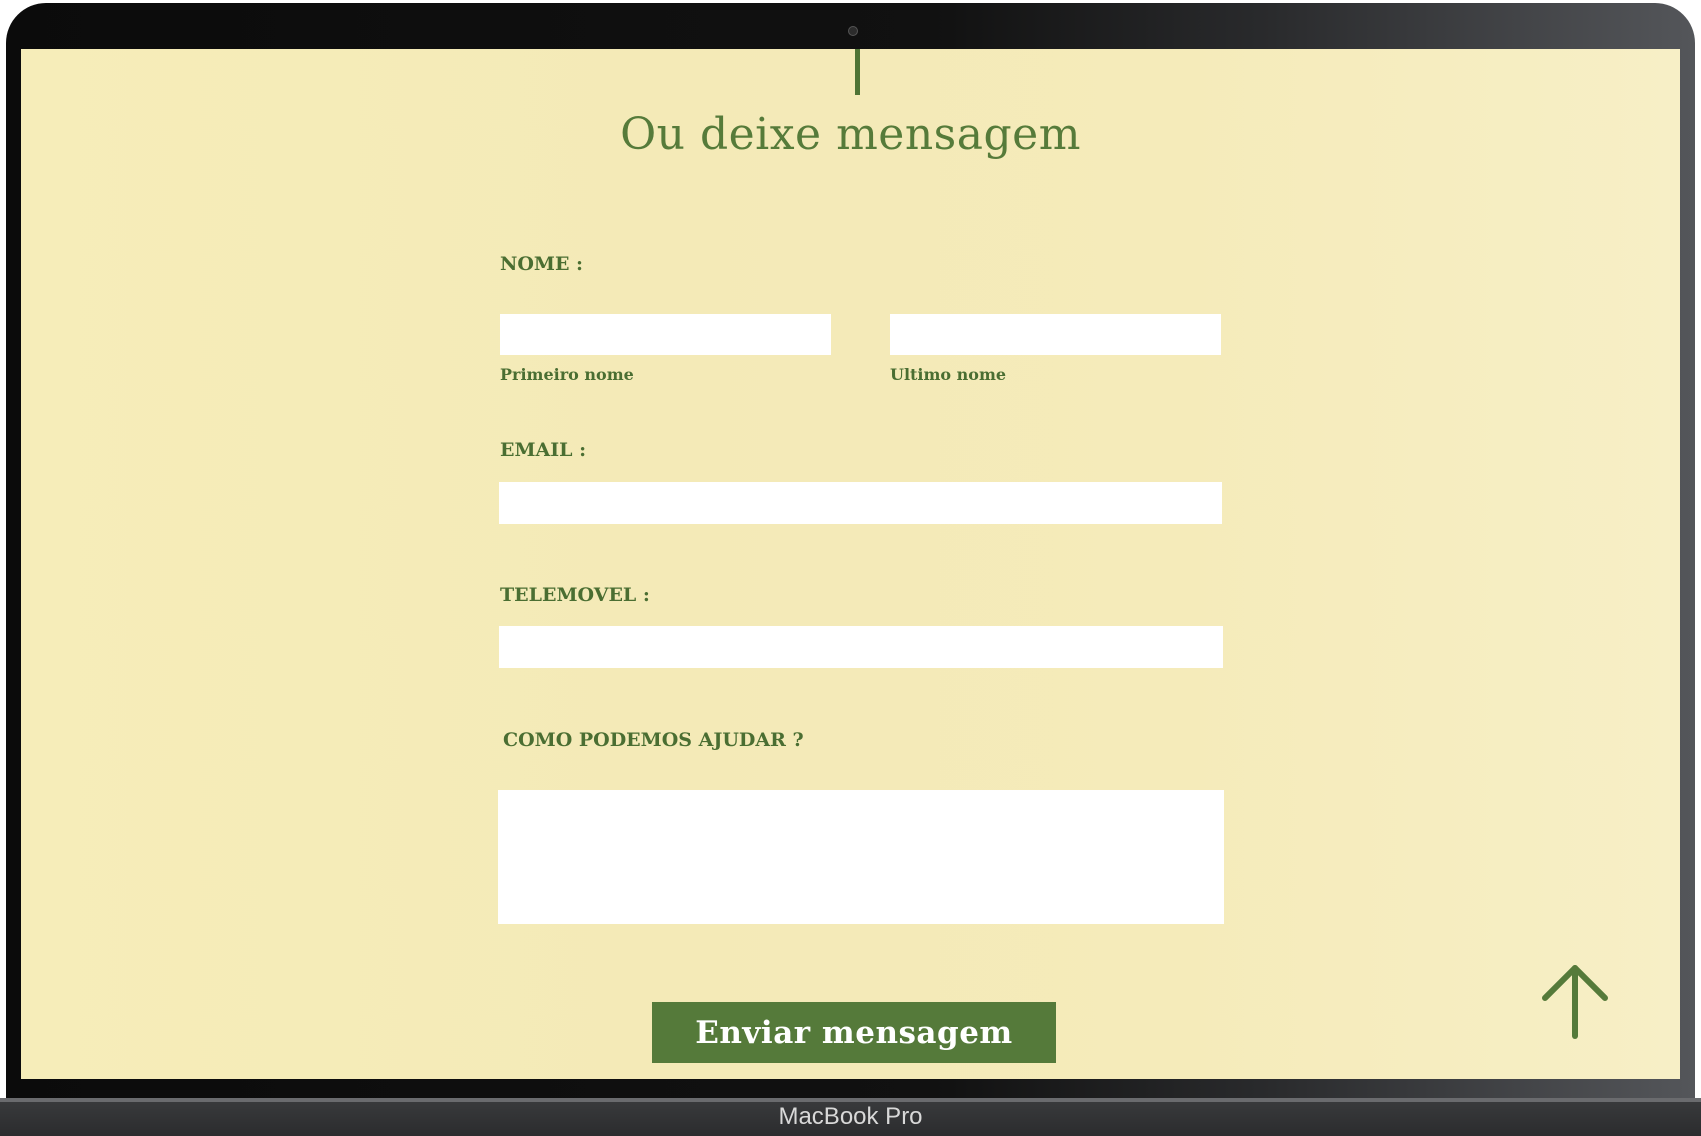 Image resolution: width=1701 pixels, height=1136 pixels. I want to click on phone-label: TELEMOVEL :, so click(575, 595).